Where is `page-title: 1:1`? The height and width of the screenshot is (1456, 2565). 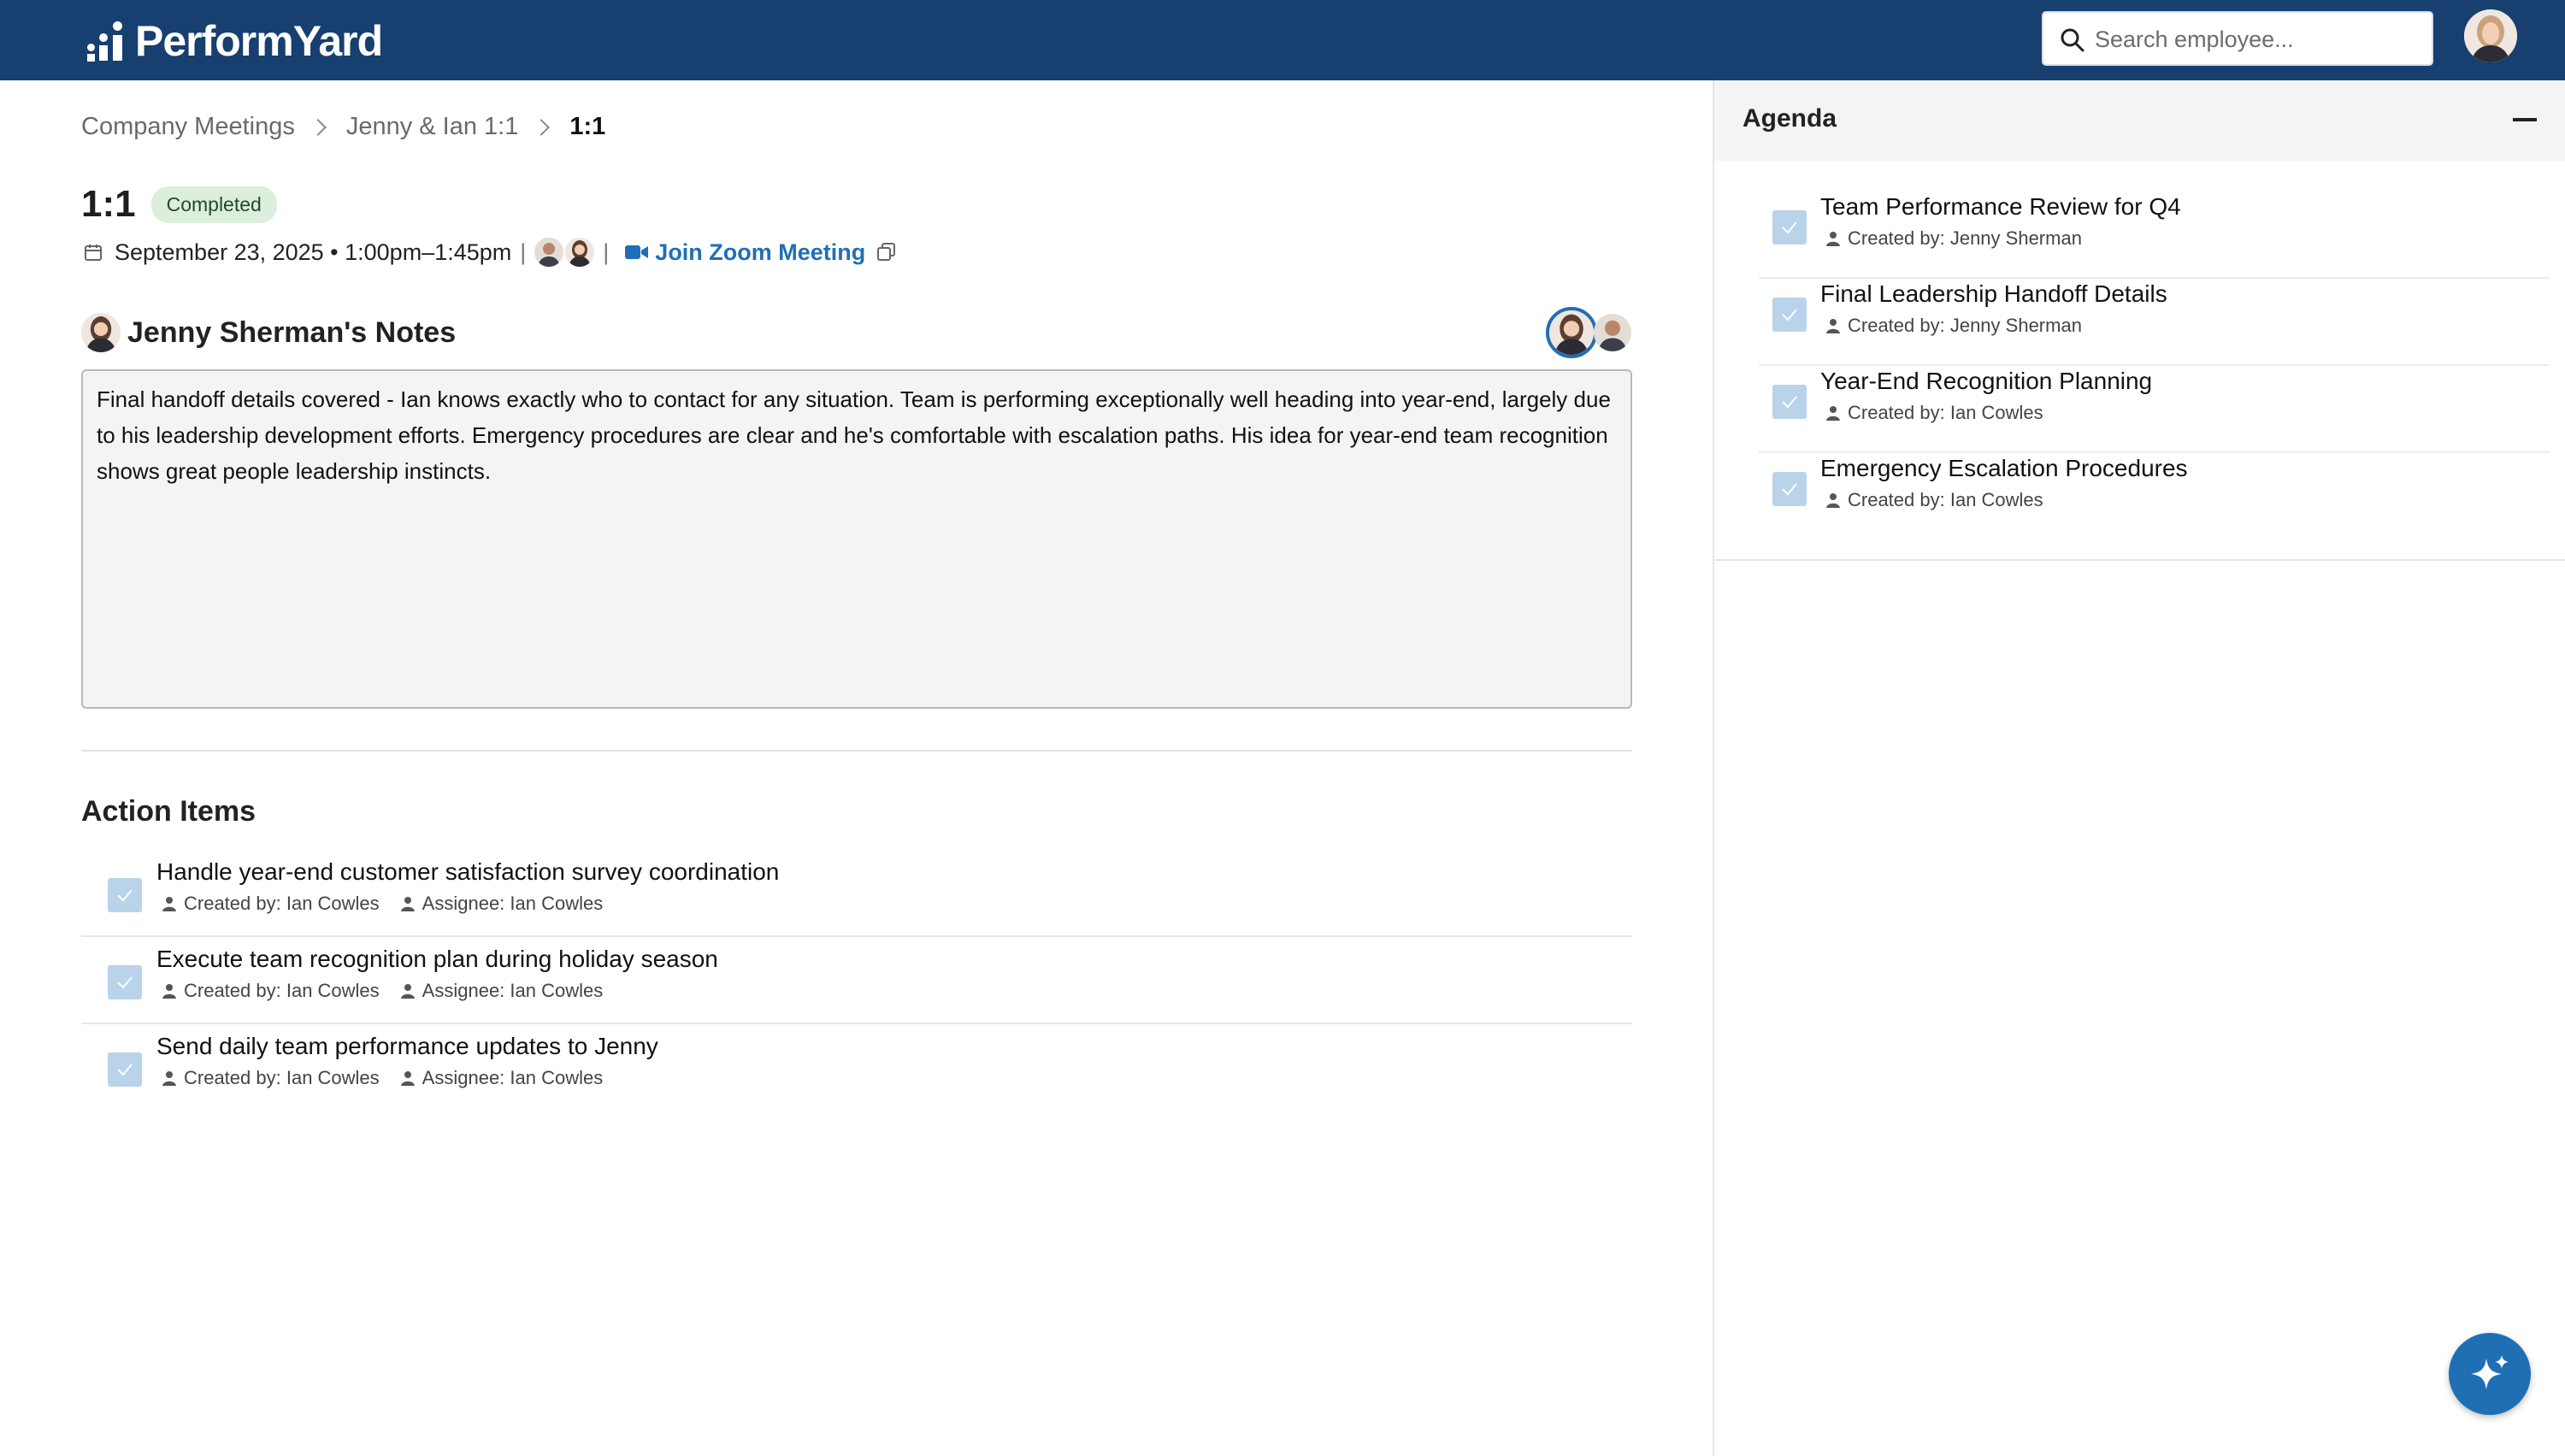 page-title: 1:1 is located at coordinates (108, 204).